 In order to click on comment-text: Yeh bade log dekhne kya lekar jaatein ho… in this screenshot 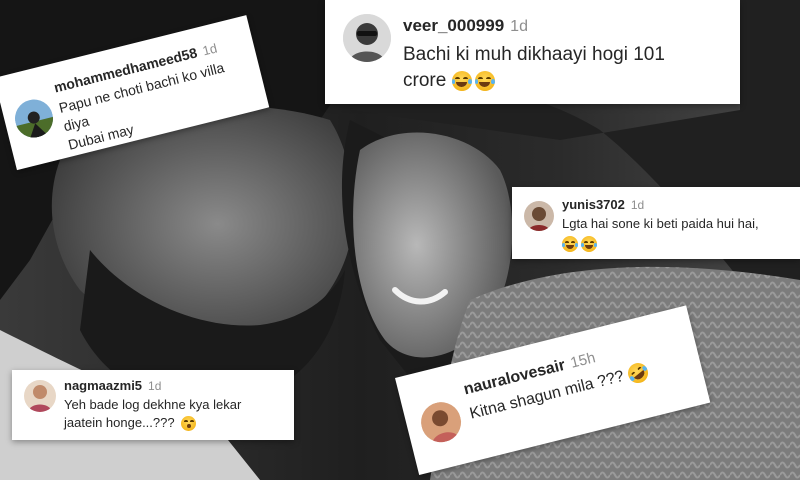, I will do `click(152, 413)`.